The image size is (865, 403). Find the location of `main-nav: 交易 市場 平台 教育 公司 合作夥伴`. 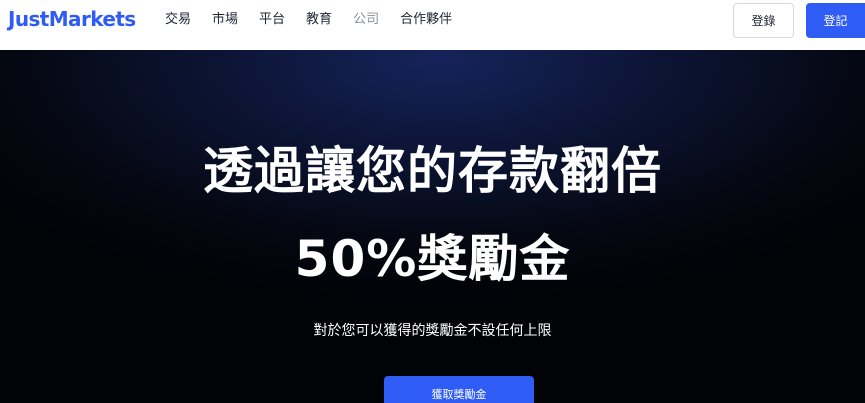

main-nav: 交易 市場 平台 教育 公司 合作夥伴 is located at coordinates (319, 20).